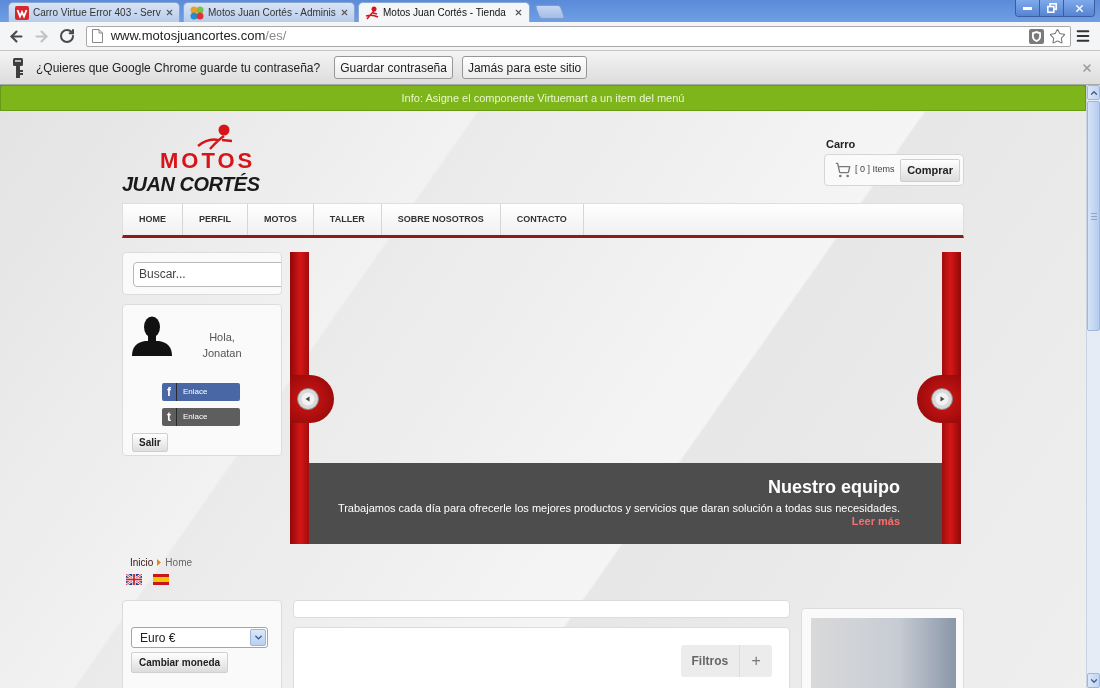 Image resolution: width=1100 pixels, height=688 pixels. What do you see at coordinates (215, 219) in the screenshot?
I see `nav-link: PERFIL` at bounding box center [215, 219].